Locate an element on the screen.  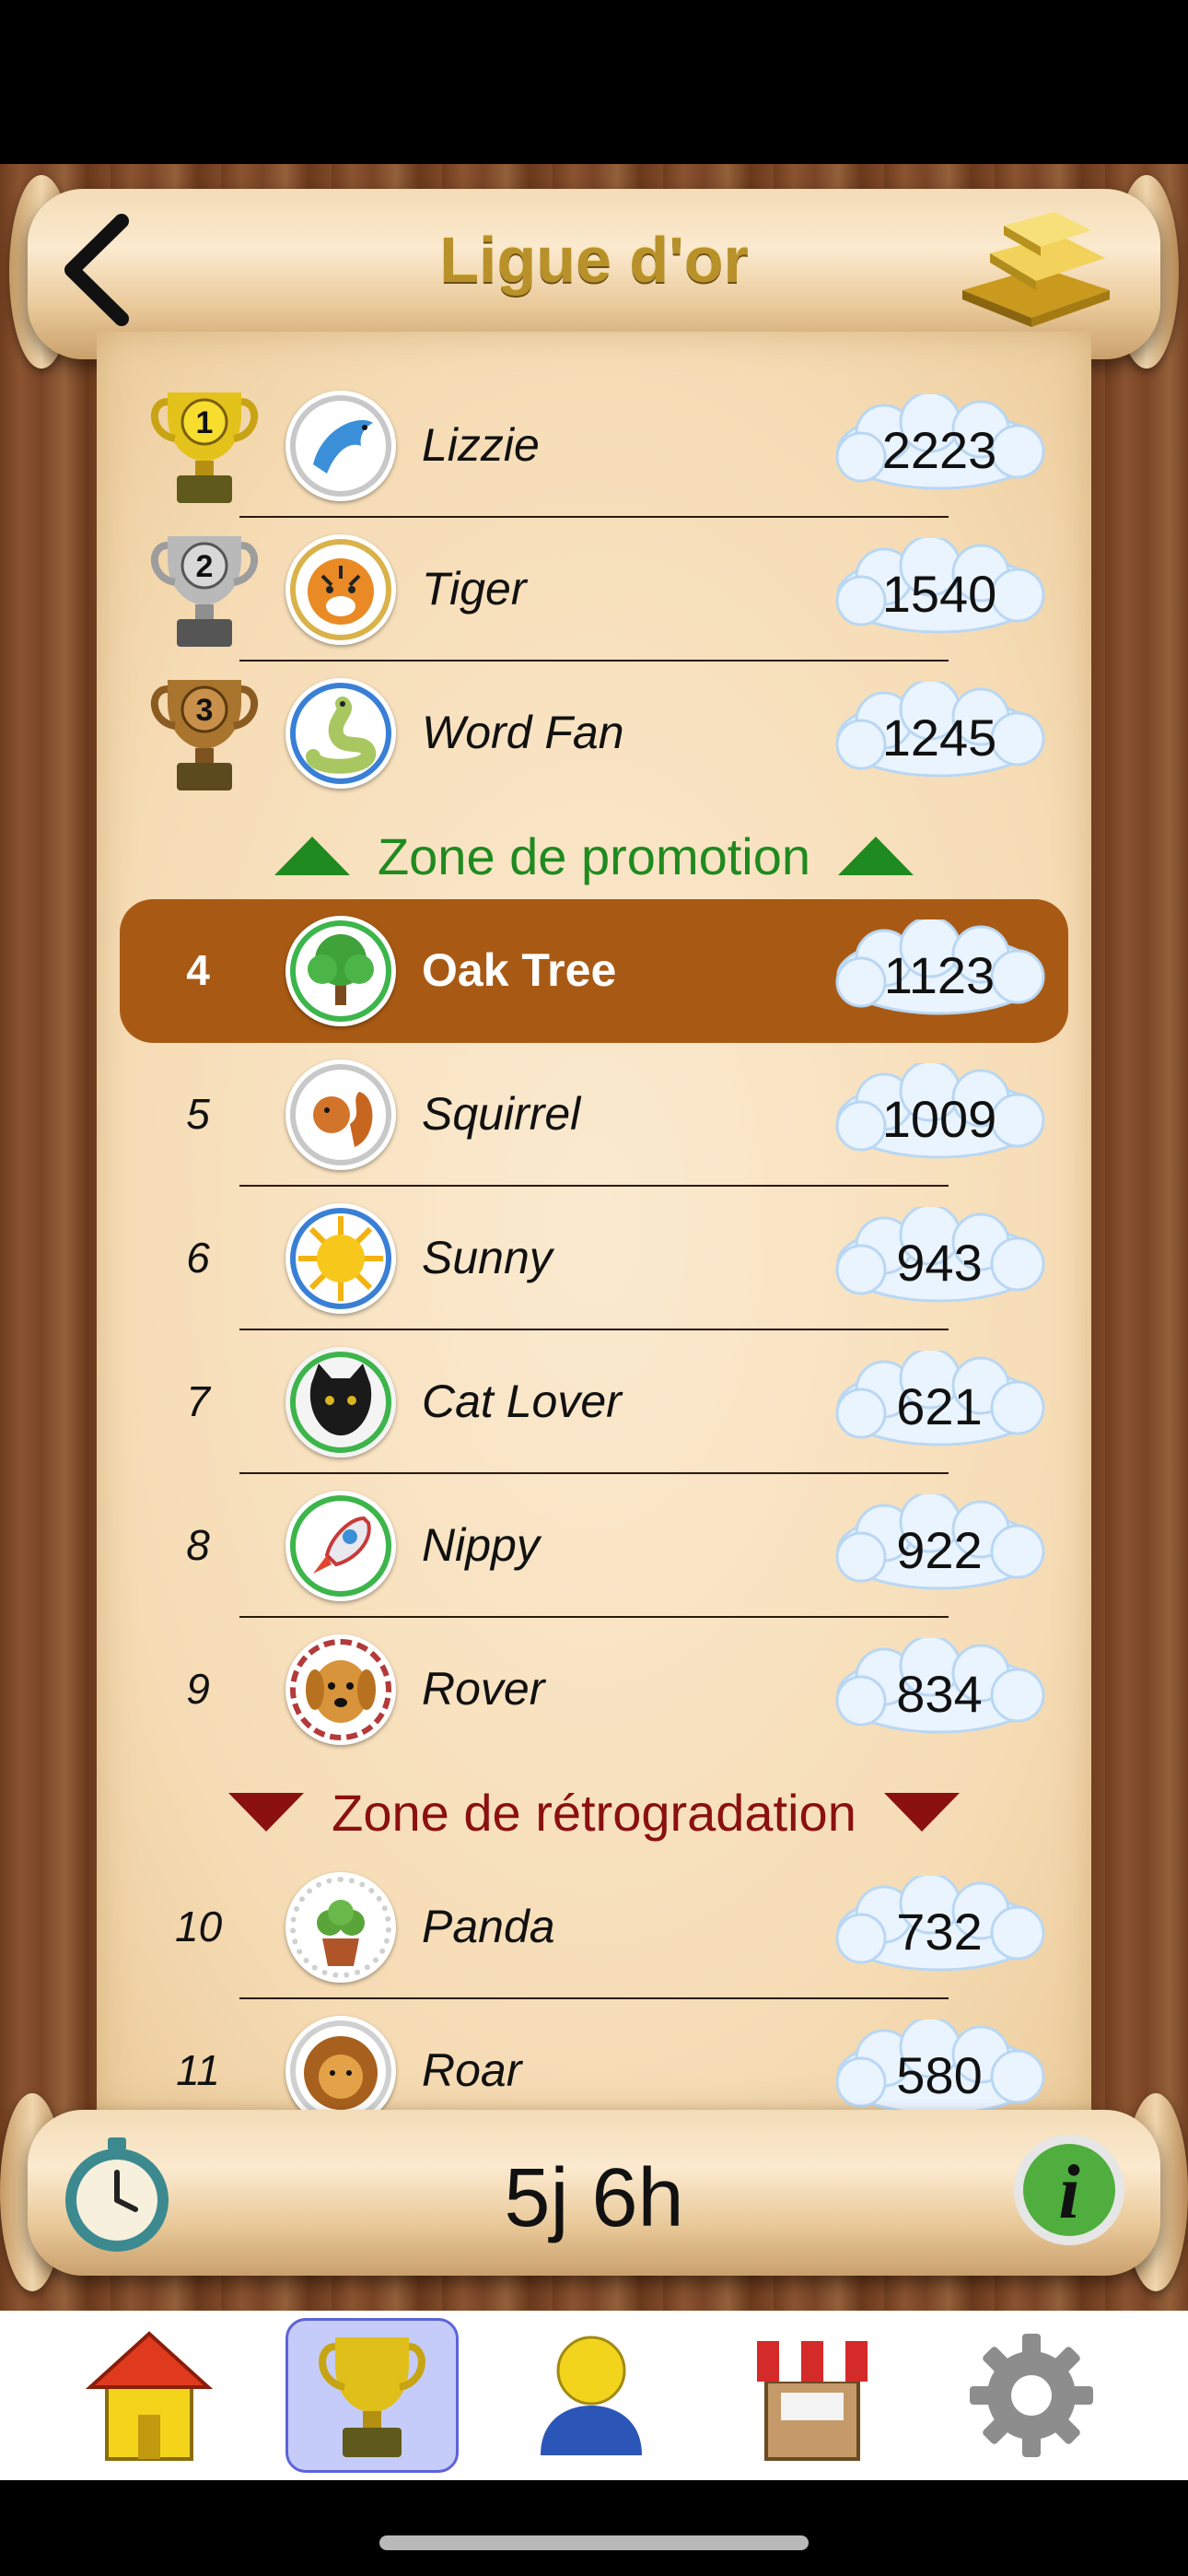
score-cloud: 834 is located at coordinates (939, 1689).